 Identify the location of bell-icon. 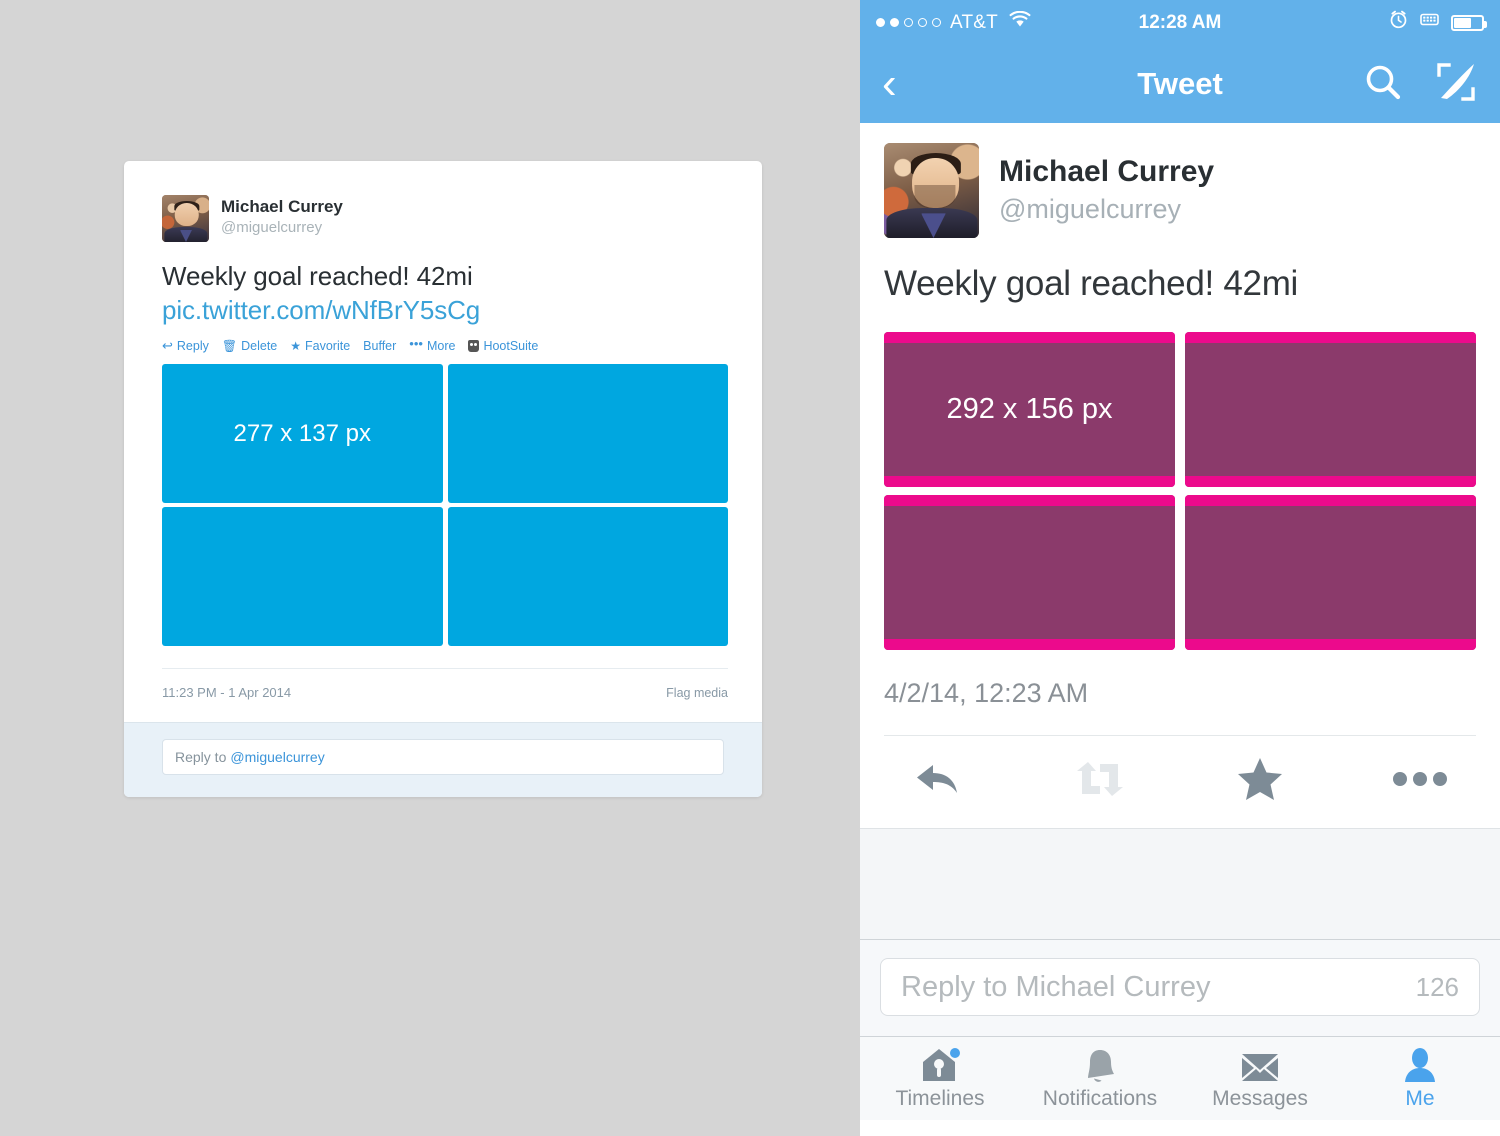
(1100, 1065).